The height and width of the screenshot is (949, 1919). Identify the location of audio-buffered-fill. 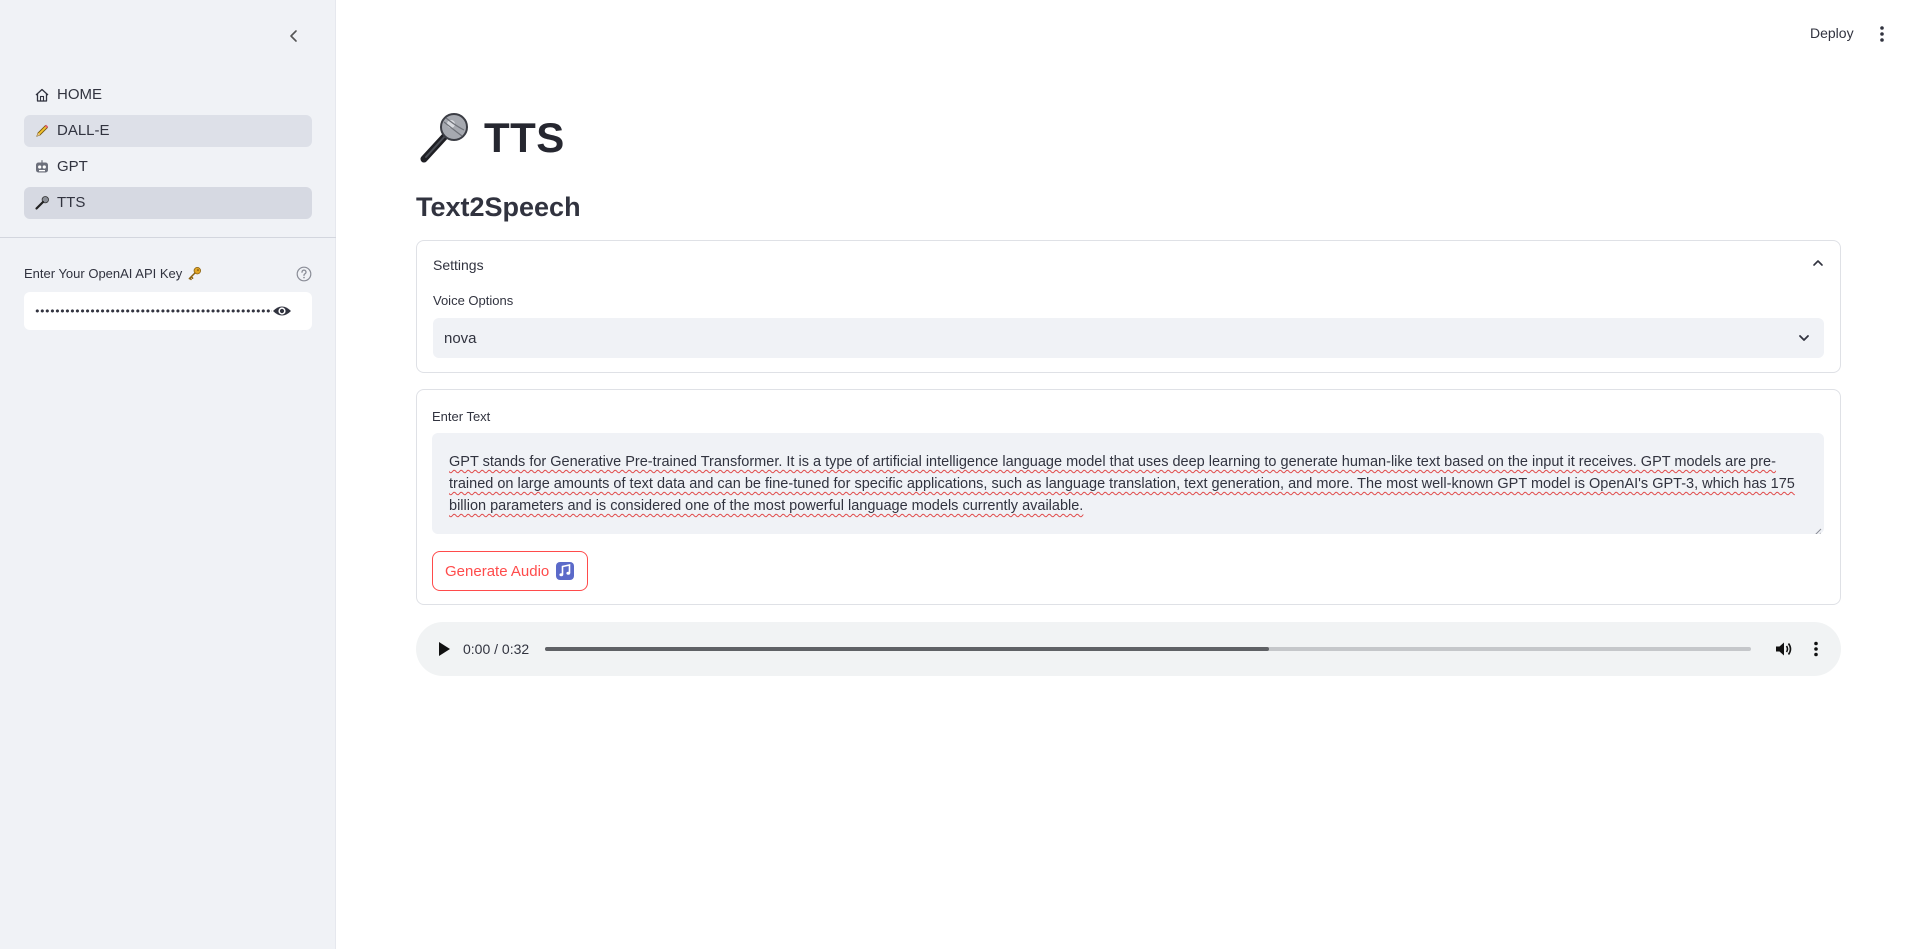
(907, 649).